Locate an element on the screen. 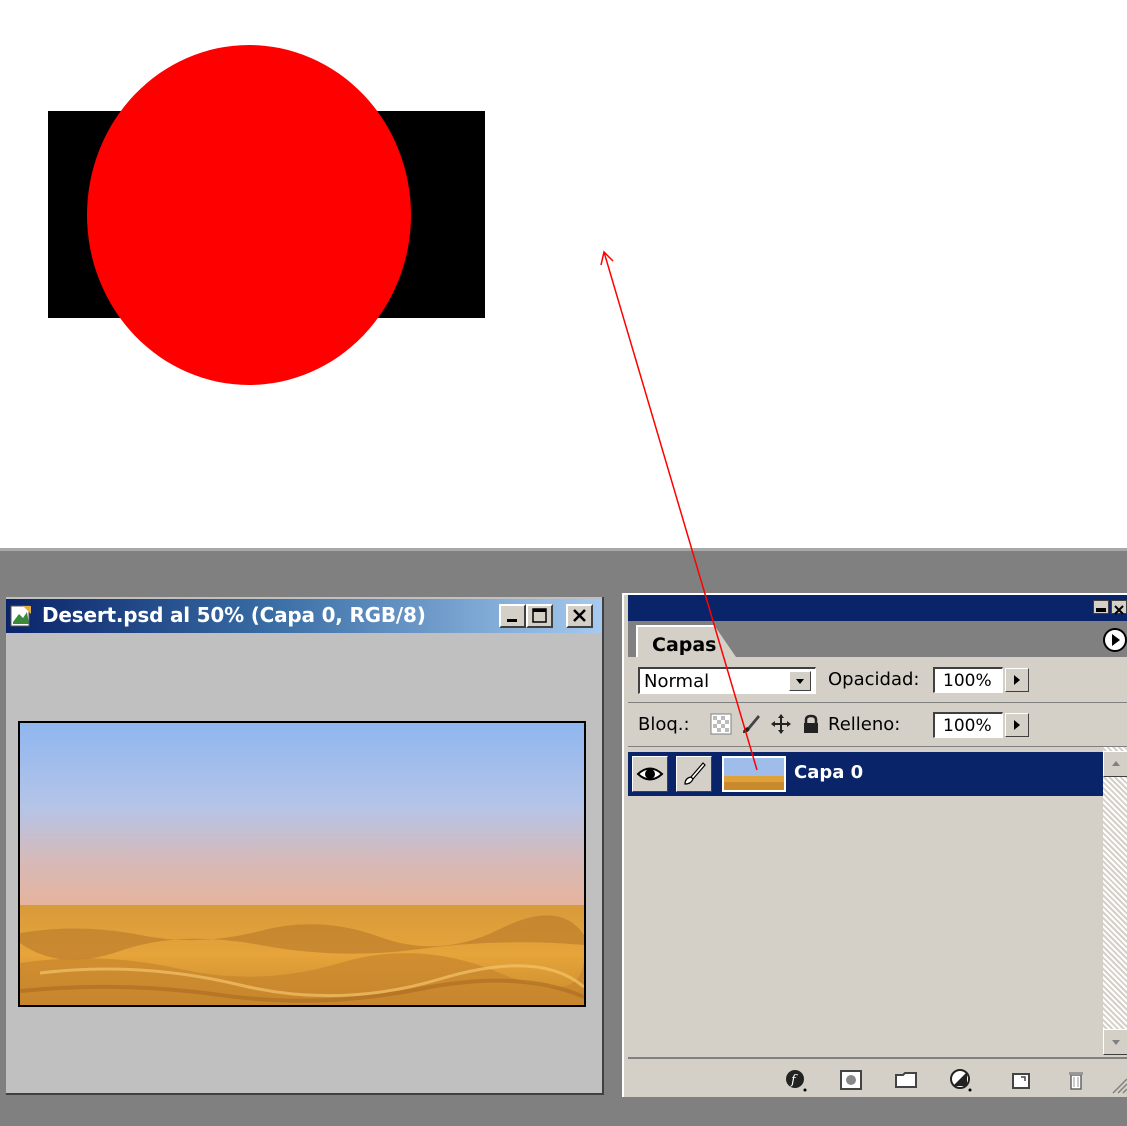 This screenshot has height=1126, width=1127. scroll-down-button is located at coordinates (1115, 1042).